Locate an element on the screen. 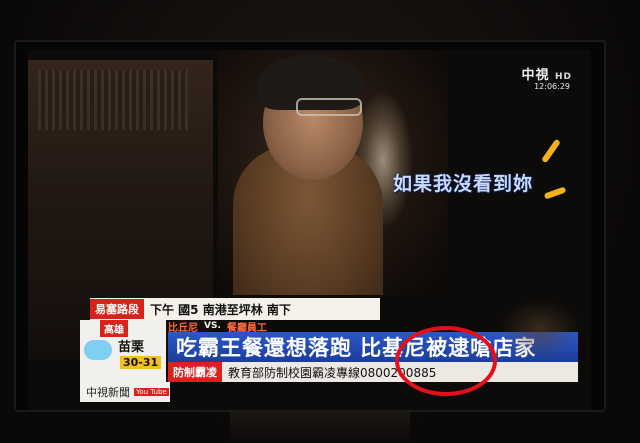 The image size is (640, 443). traffic-ticker: 易塞路段 下午 國5 南港至坪林 南下 is located at coordinates (235, 309).